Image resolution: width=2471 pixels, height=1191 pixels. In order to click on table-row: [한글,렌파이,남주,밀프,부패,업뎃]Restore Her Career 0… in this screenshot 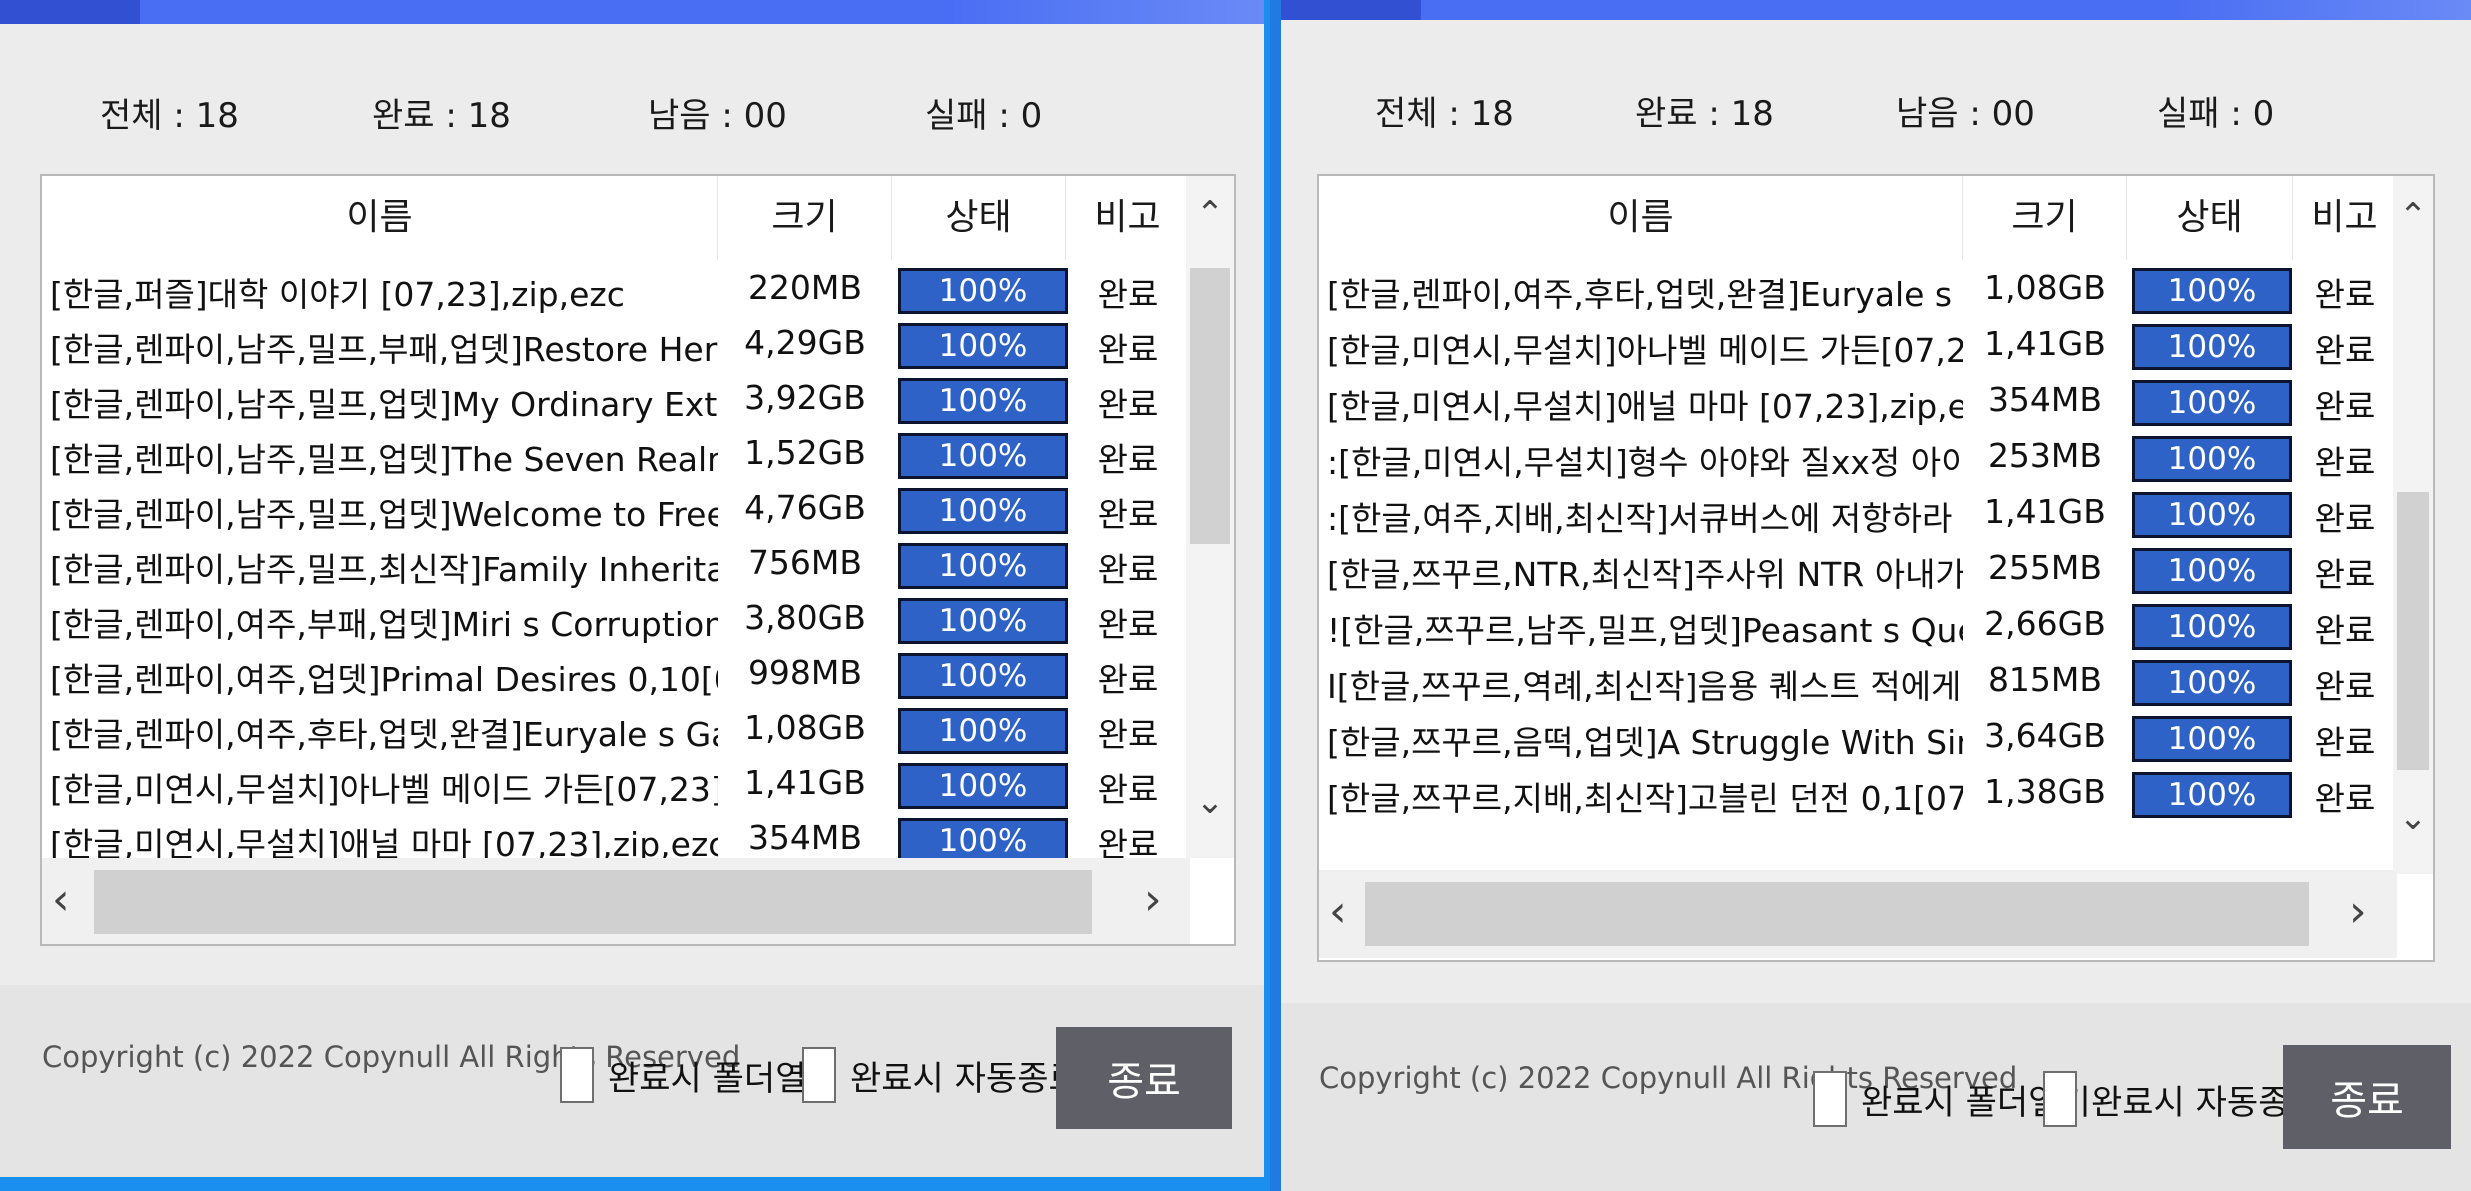, I will do `click(616, 342)`.